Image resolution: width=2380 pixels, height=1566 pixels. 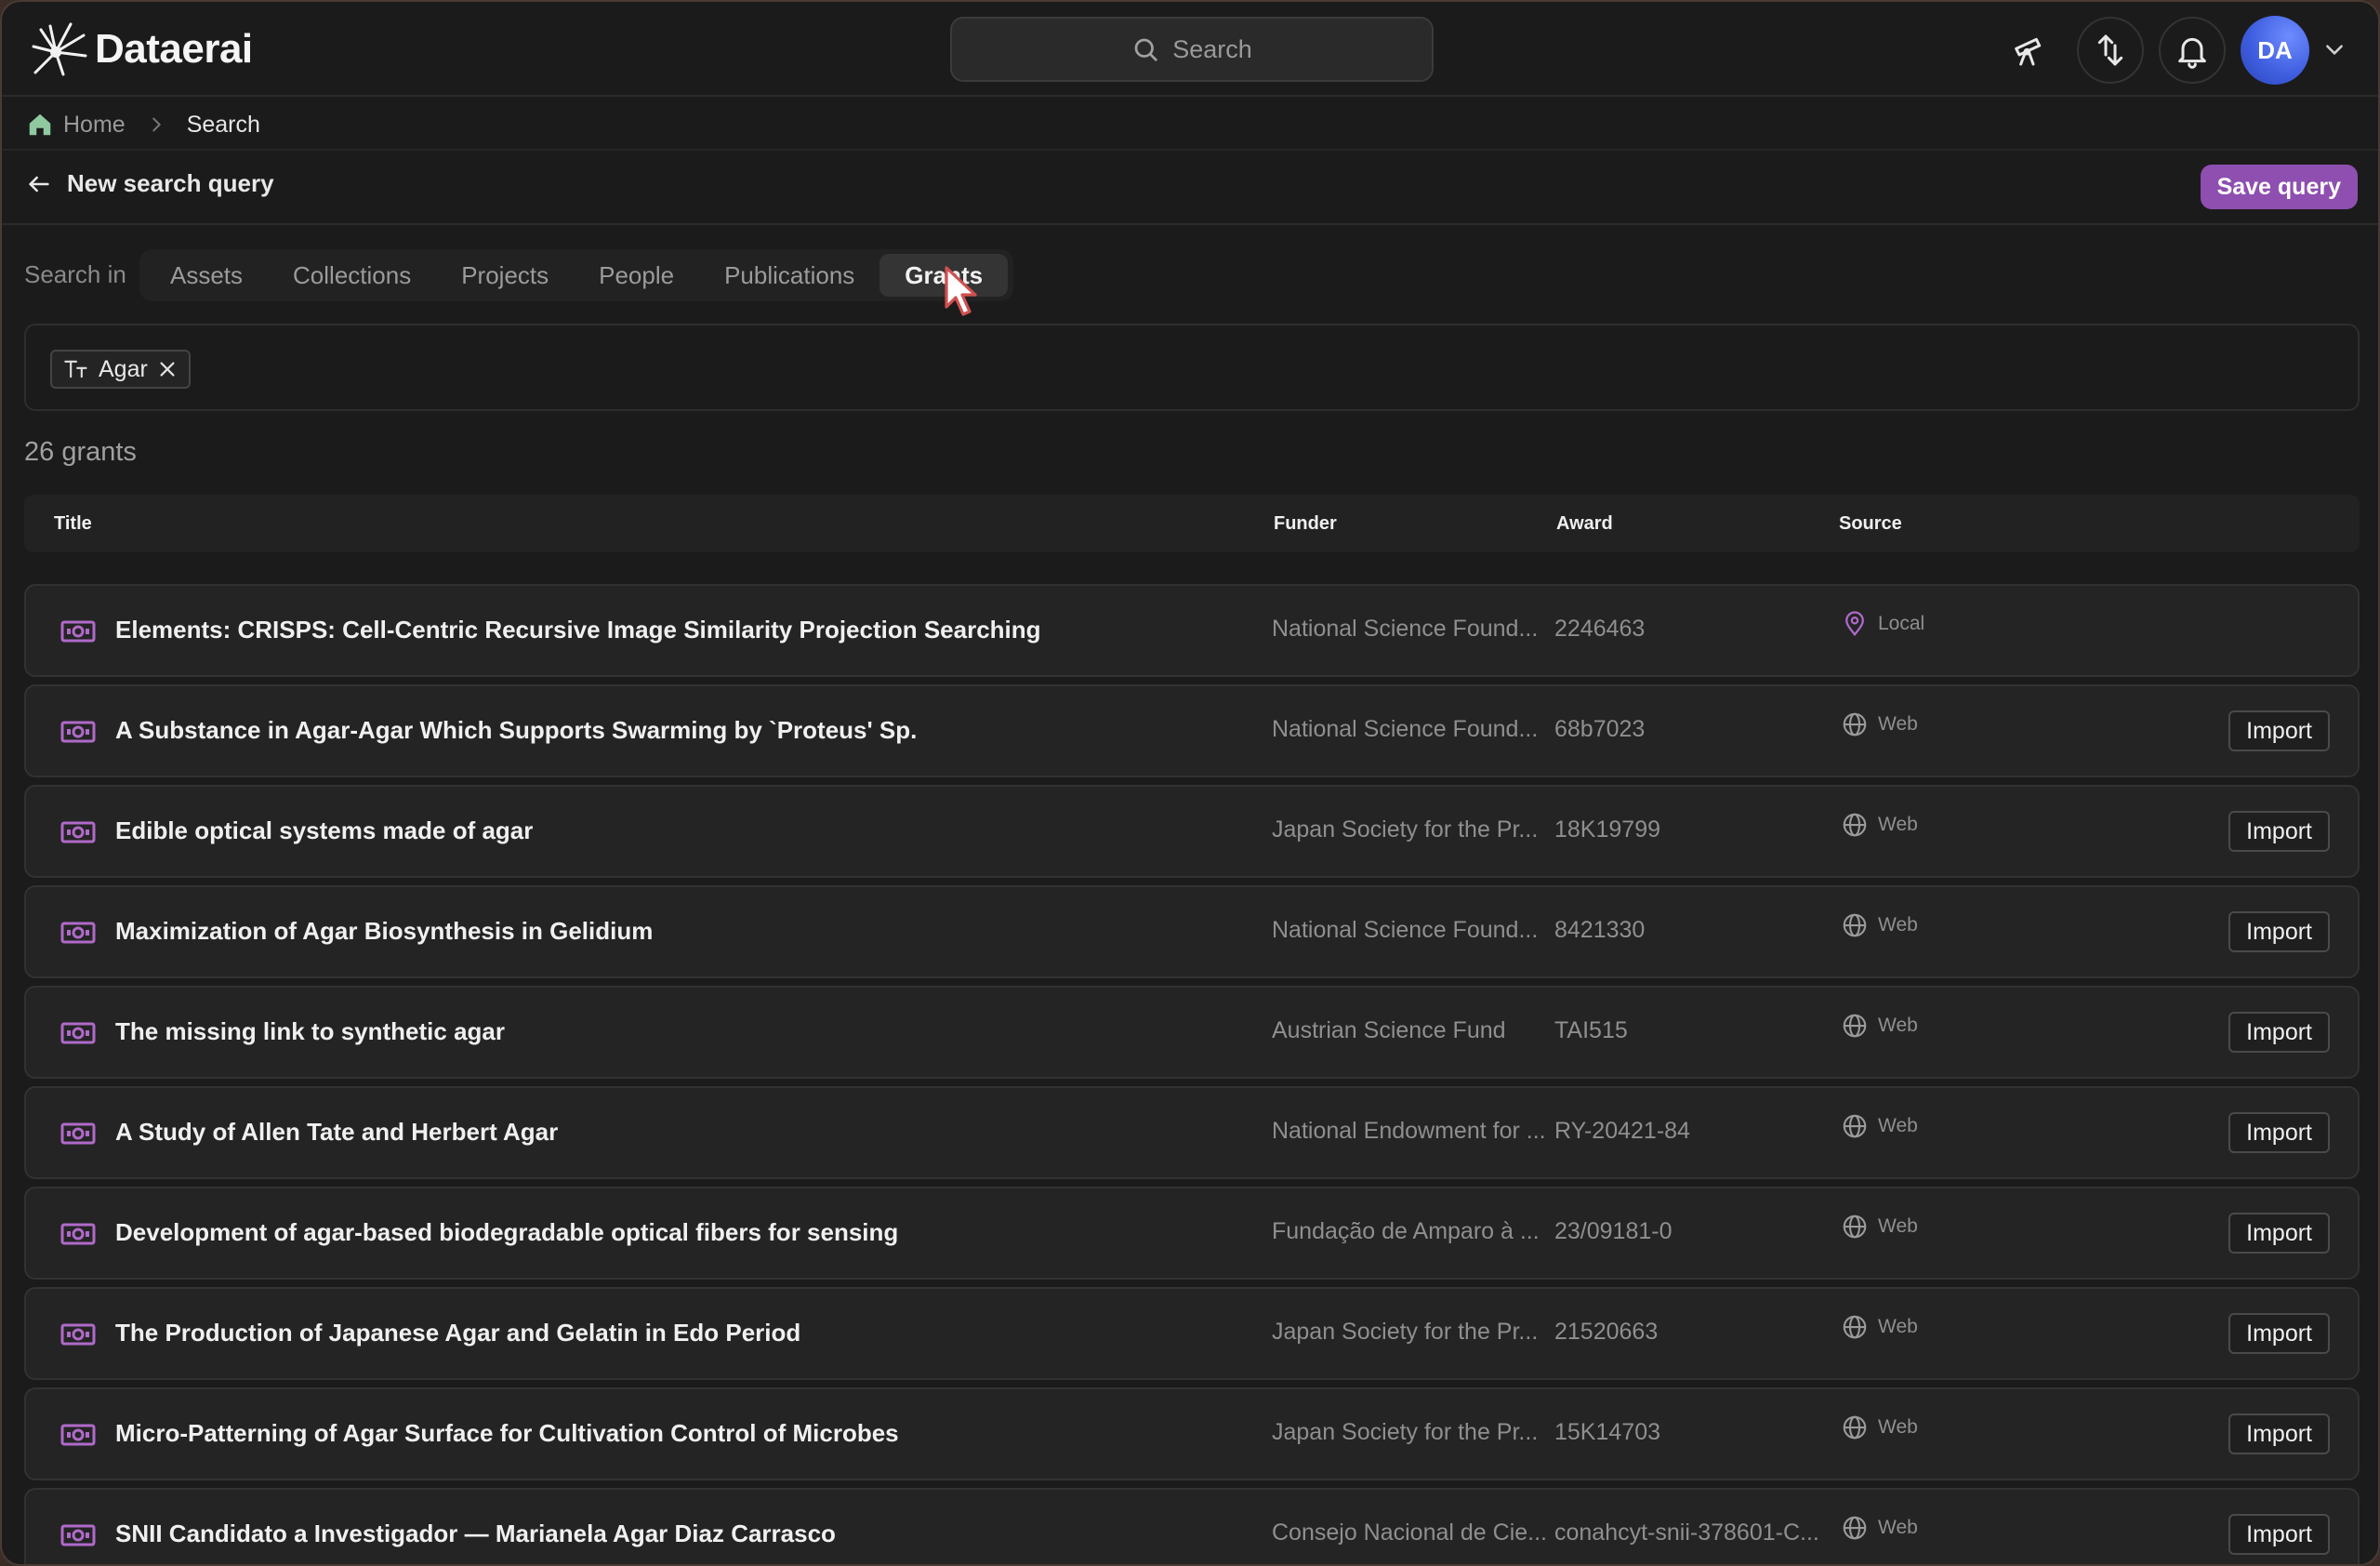 What do you see at coordinates (174, 49) in the screenshot?
I see `brand-name: Dataerai` at bounding box center [174, 49].